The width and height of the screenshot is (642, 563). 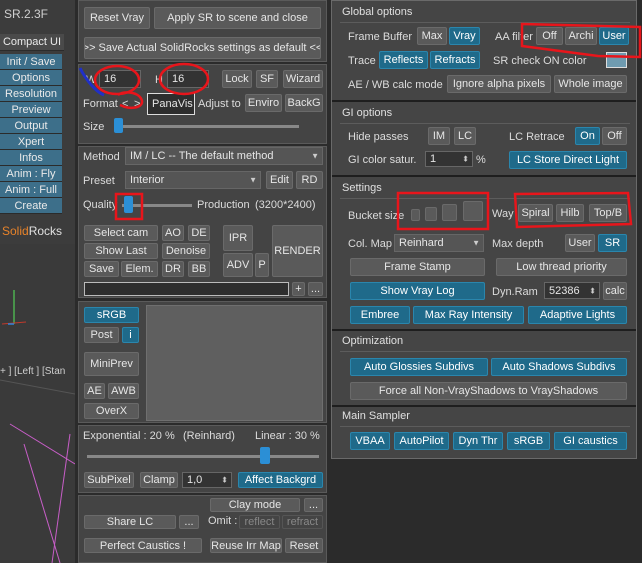 What do you see at coordinates (304, 103) in the screenshot?
I see `backg-button: BackG` at bounding box center [304, 103].